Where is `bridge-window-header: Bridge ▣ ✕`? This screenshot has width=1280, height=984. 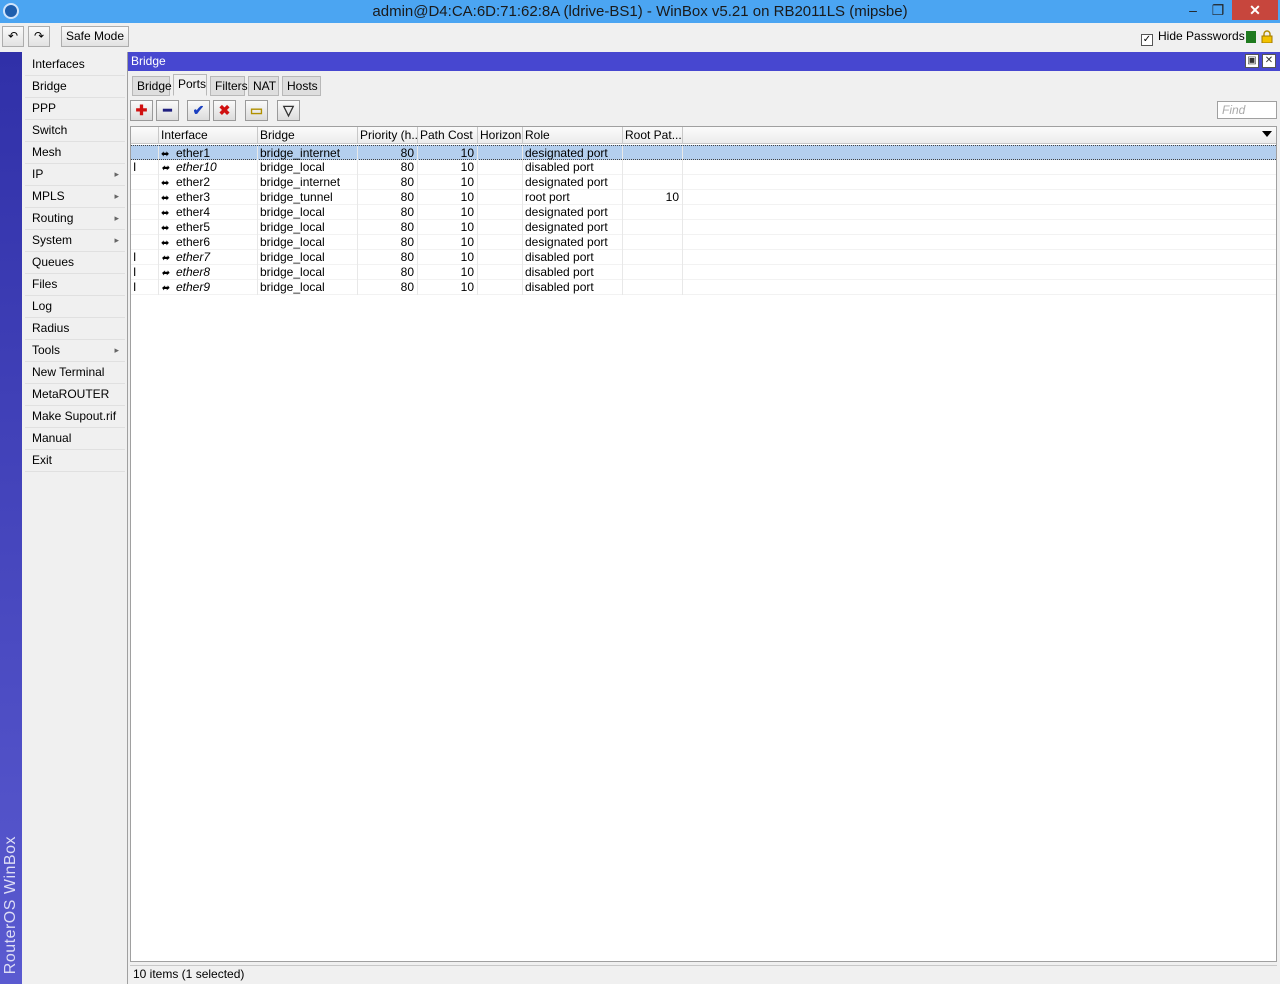
bridge-window-header: Bridge ▣ ✕ is located at coordinates (704, 61).